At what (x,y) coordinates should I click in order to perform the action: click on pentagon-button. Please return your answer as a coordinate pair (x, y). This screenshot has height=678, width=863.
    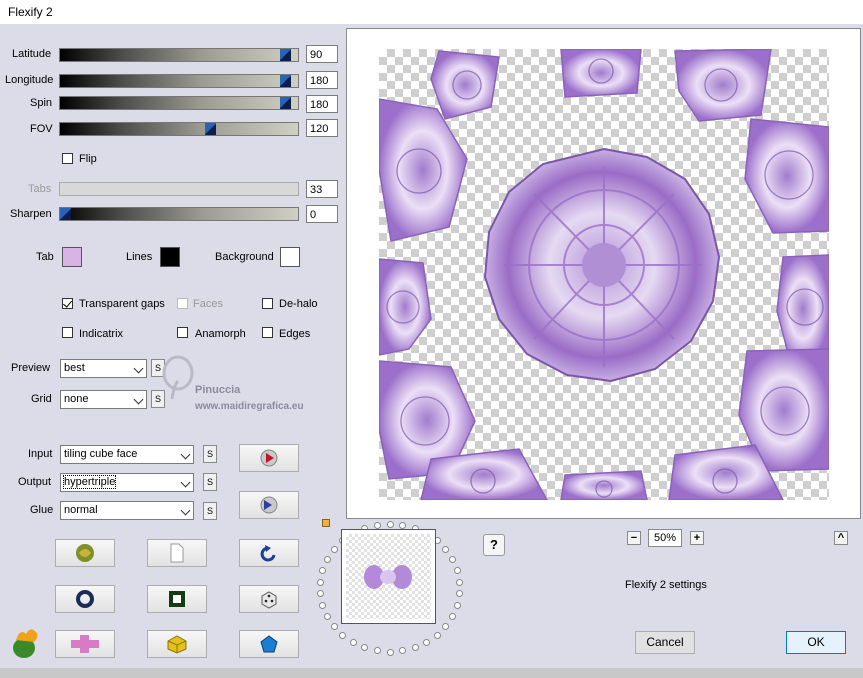
    Looking at the image, I should click on (269, 644).